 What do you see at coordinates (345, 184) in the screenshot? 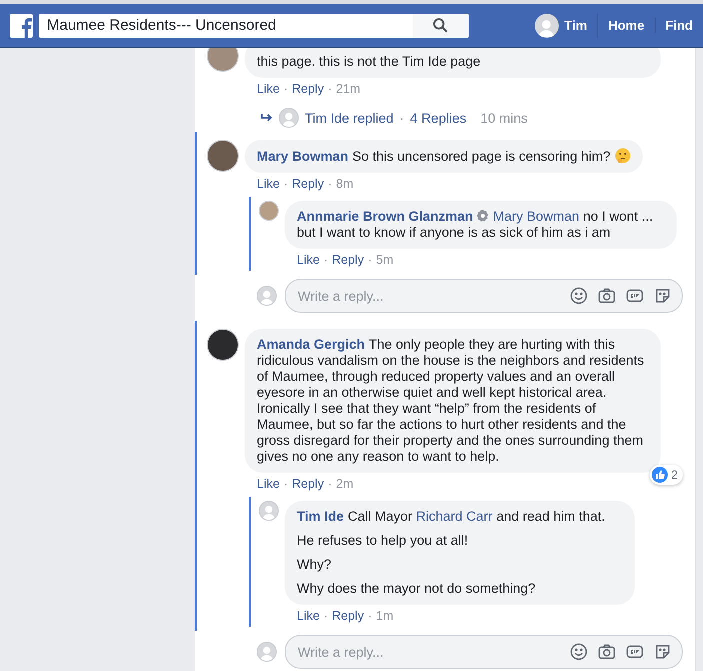
I see `comment-time: 8m` at bounding box center [345, 184].